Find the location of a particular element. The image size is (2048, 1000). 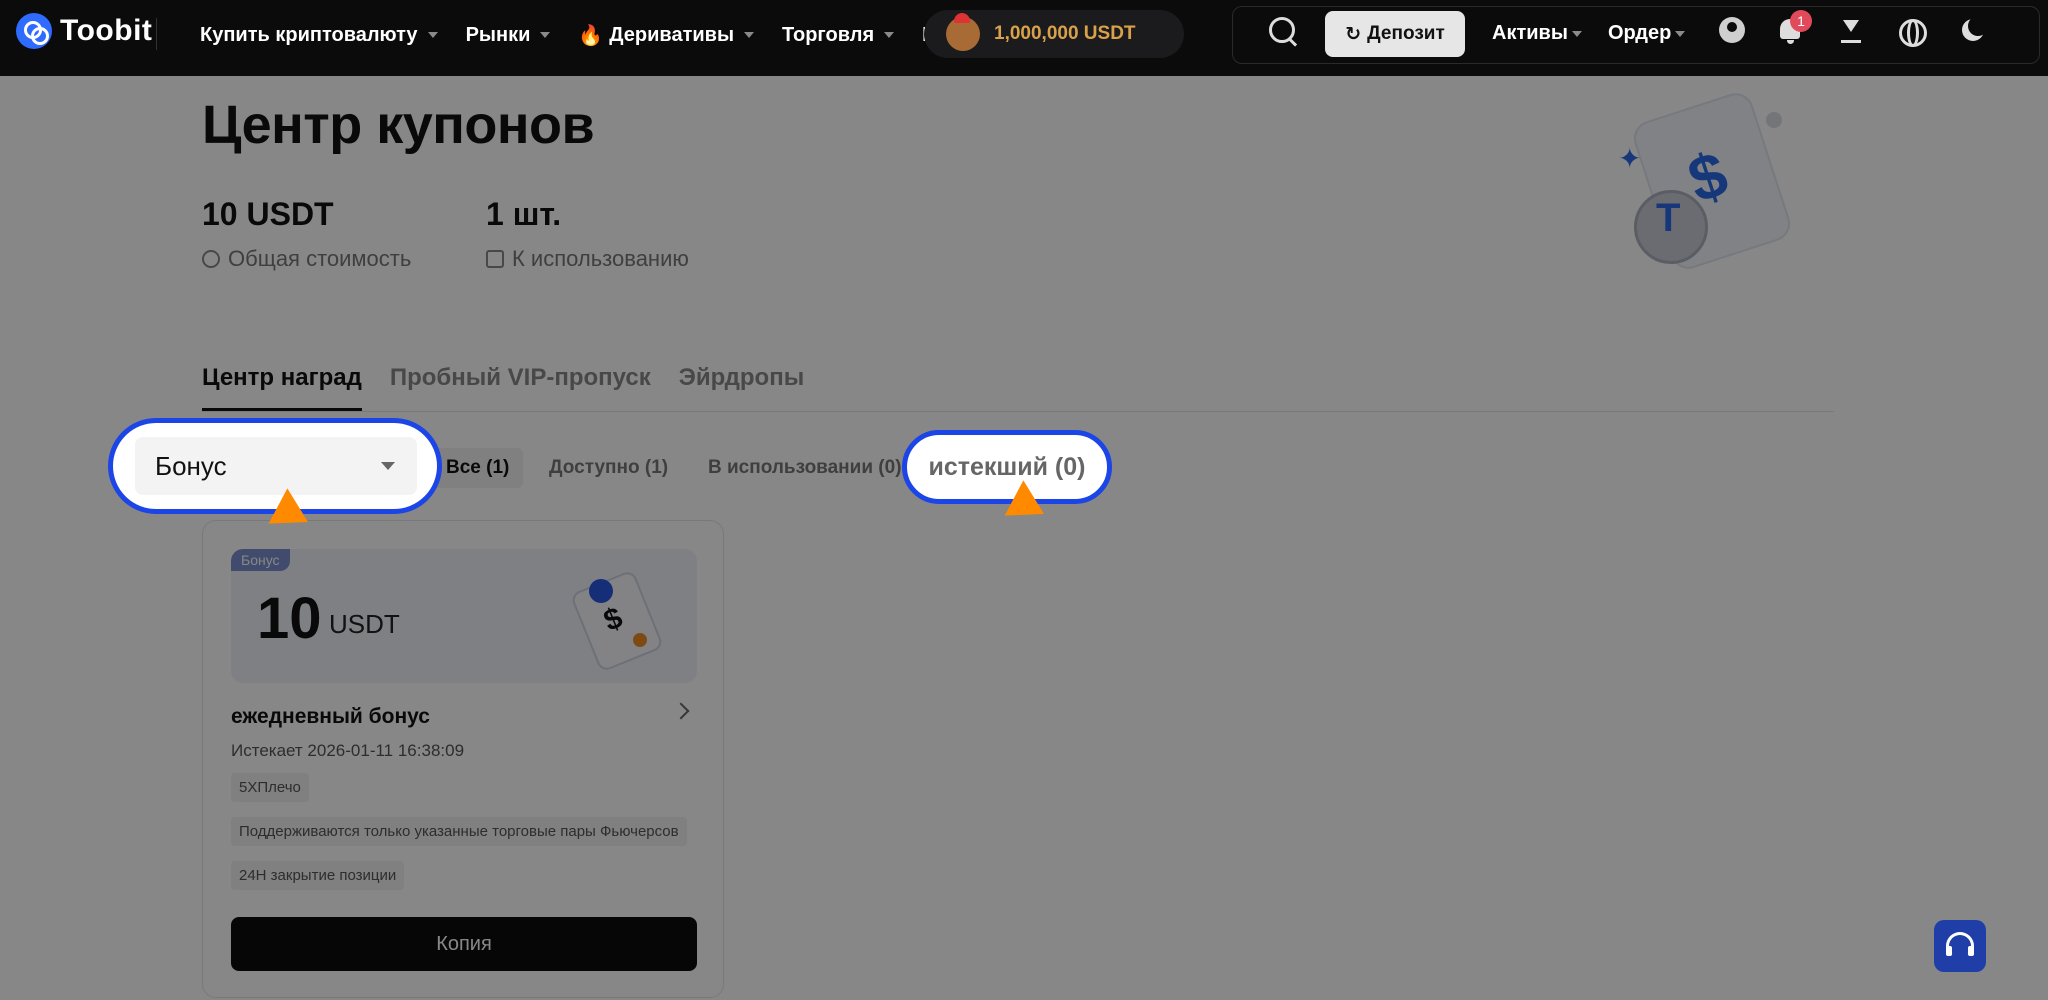

flame-icon: 🔥 is located at coordinates (591, 35).